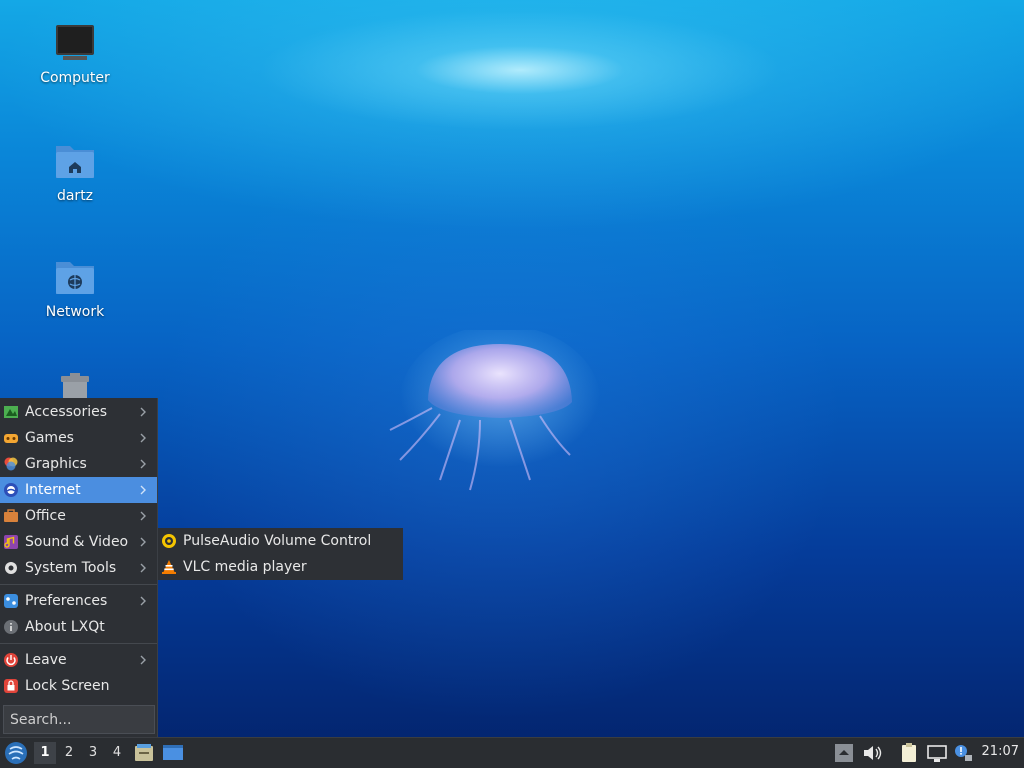 The width and height of the screenshot is (1024, 768). I want to click on system-tools-icon, so click(11, 568).